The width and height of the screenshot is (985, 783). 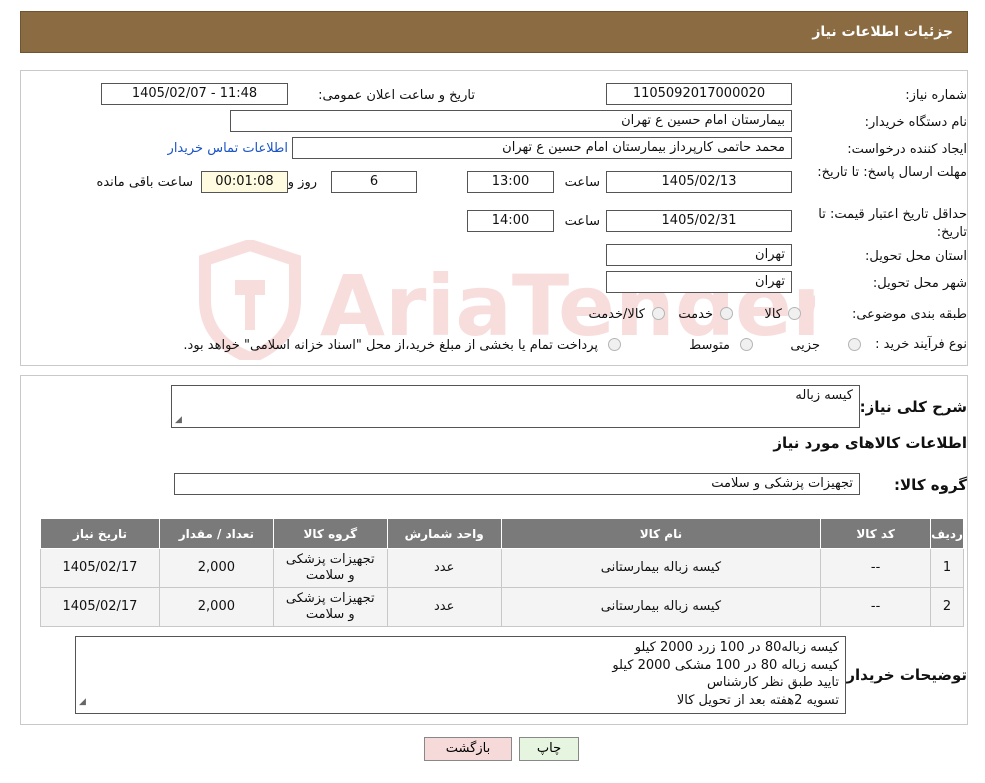 I want to click on goods-section-title: اطلاعات کالاهای مورد نیاز, so click(x=870, y=443).